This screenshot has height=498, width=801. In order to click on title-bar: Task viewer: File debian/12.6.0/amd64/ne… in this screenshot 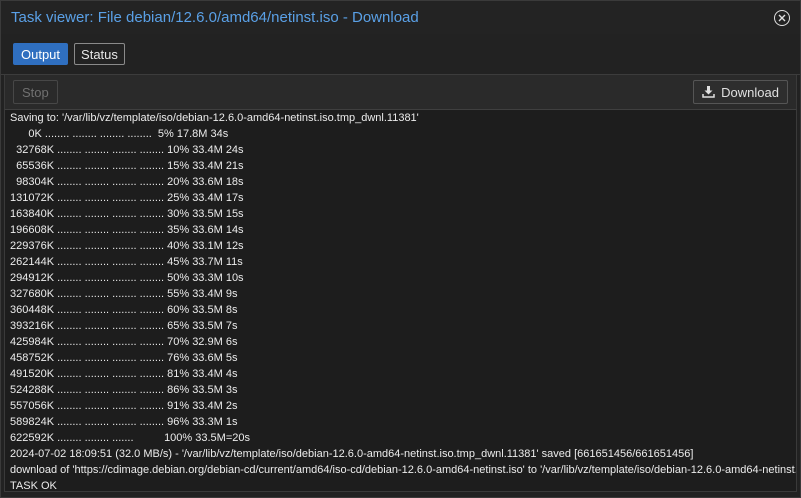, I will do `click(400, 17)`.